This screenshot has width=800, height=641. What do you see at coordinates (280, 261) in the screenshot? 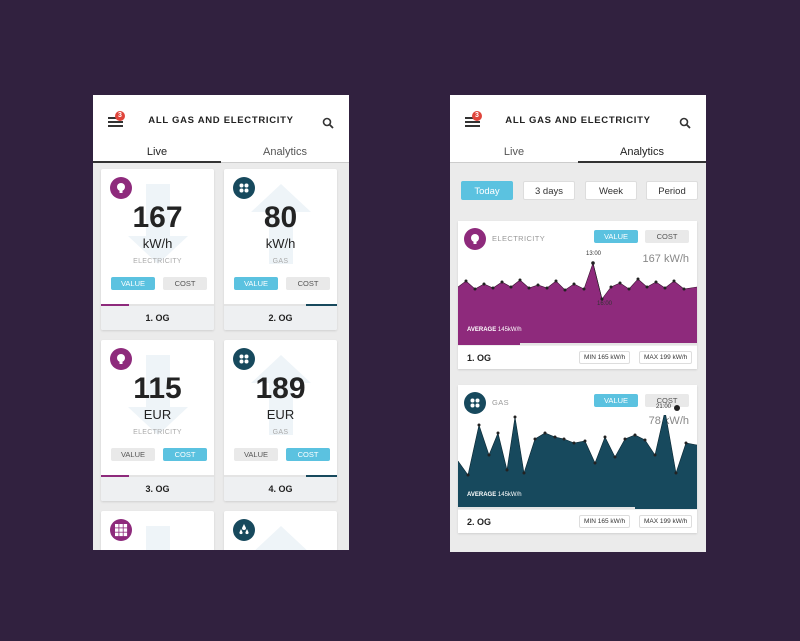
I see `energy-type: GAS` at bounding box center [280, 261].